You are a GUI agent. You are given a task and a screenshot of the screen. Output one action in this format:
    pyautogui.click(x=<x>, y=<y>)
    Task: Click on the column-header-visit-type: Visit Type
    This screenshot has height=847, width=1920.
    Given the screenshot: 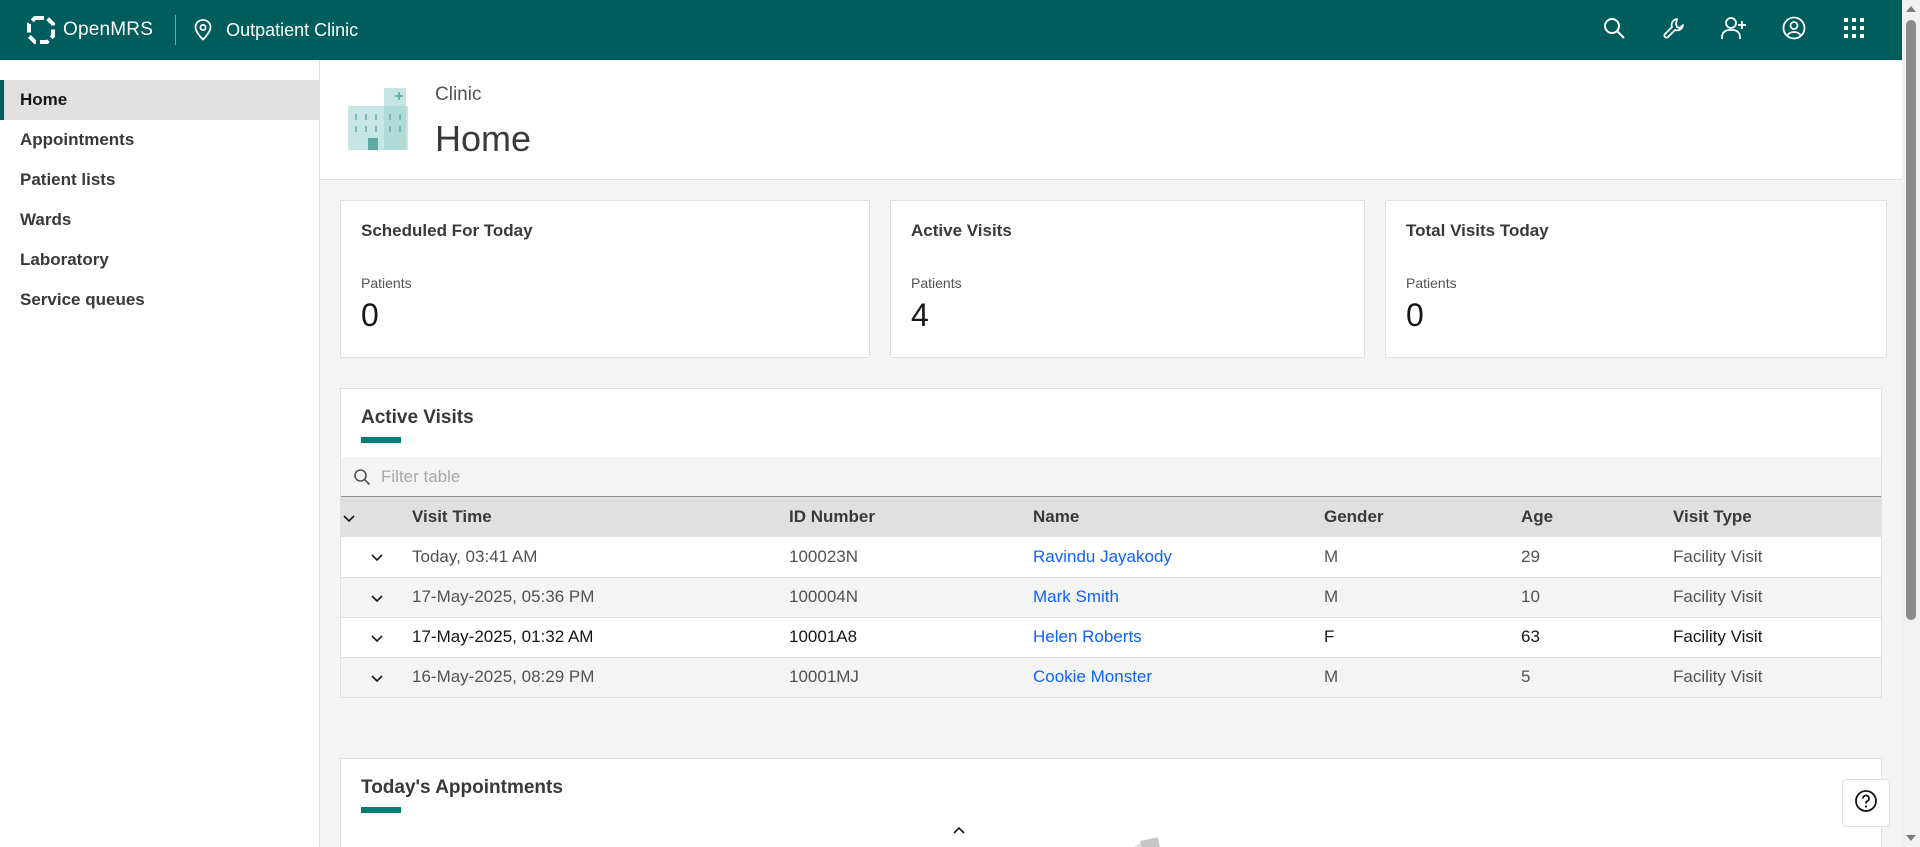 What is the action you would take?
    pyautogui.click(x=1777, y=517)
    